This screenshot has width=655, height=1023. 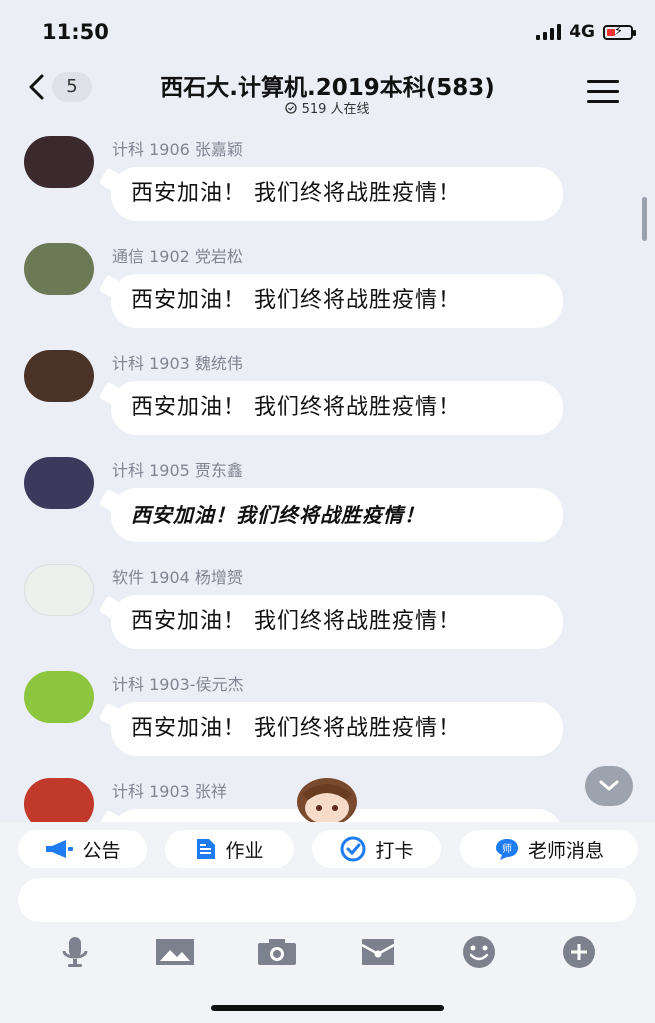 I want to click on status-time: 11:50, so click(x=75, y=32).